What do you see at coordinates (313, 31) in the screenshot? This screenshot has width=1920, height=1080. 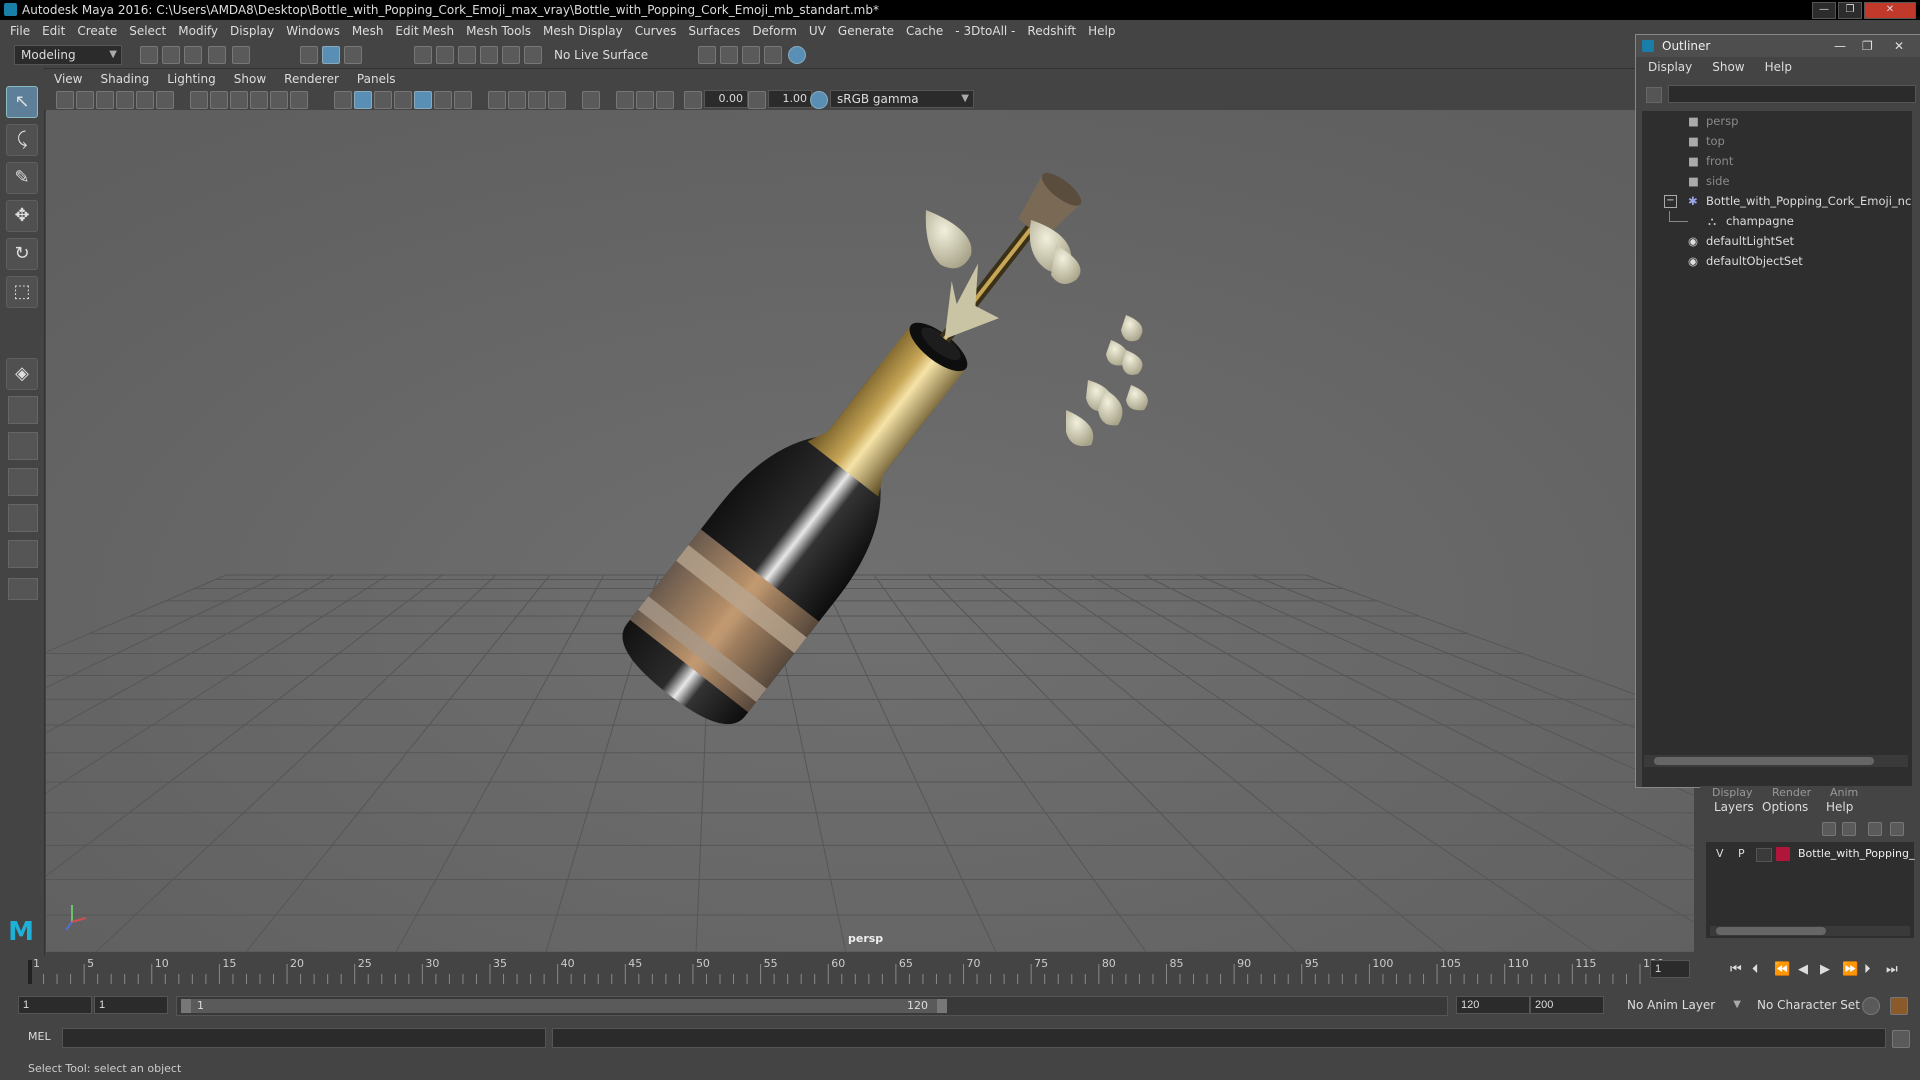 I see `menu-windows: Windows` at bounding box center [313, 31].